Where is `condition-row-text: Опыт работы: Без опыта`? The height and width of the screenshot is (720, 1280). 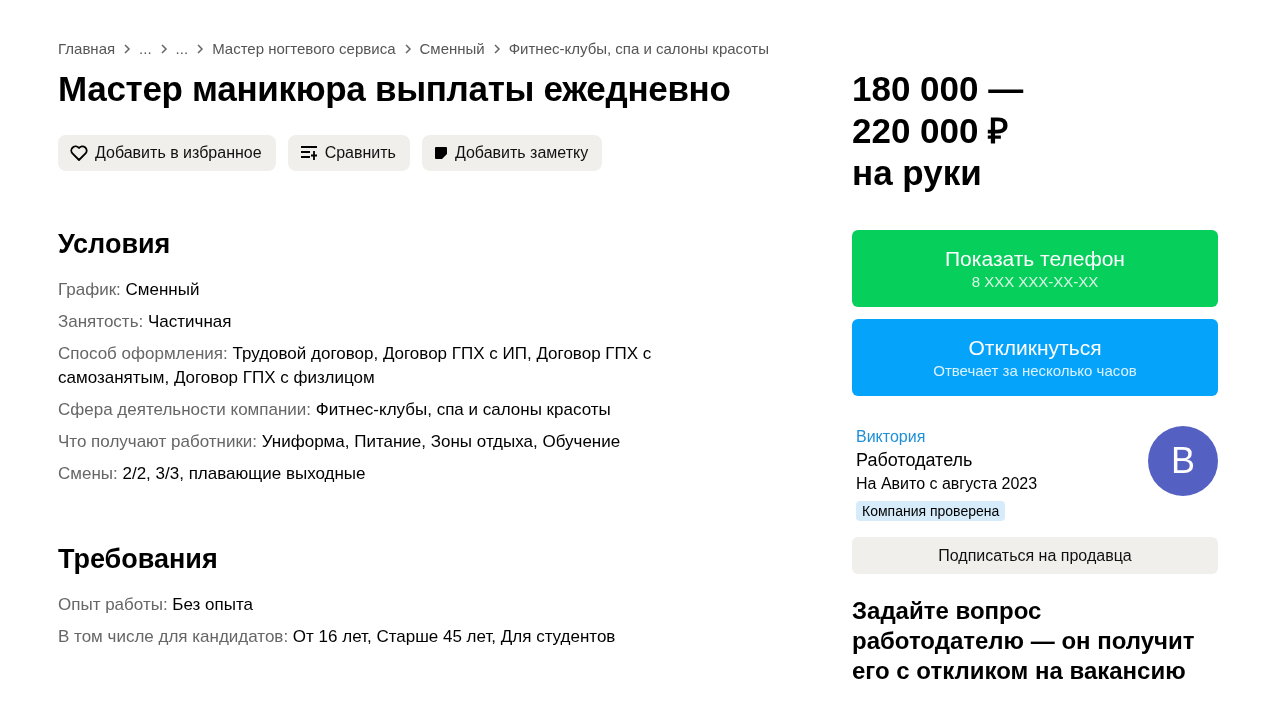
condition-row-text: Опыт работы: Без опыта is located at coordinates (156, 605).